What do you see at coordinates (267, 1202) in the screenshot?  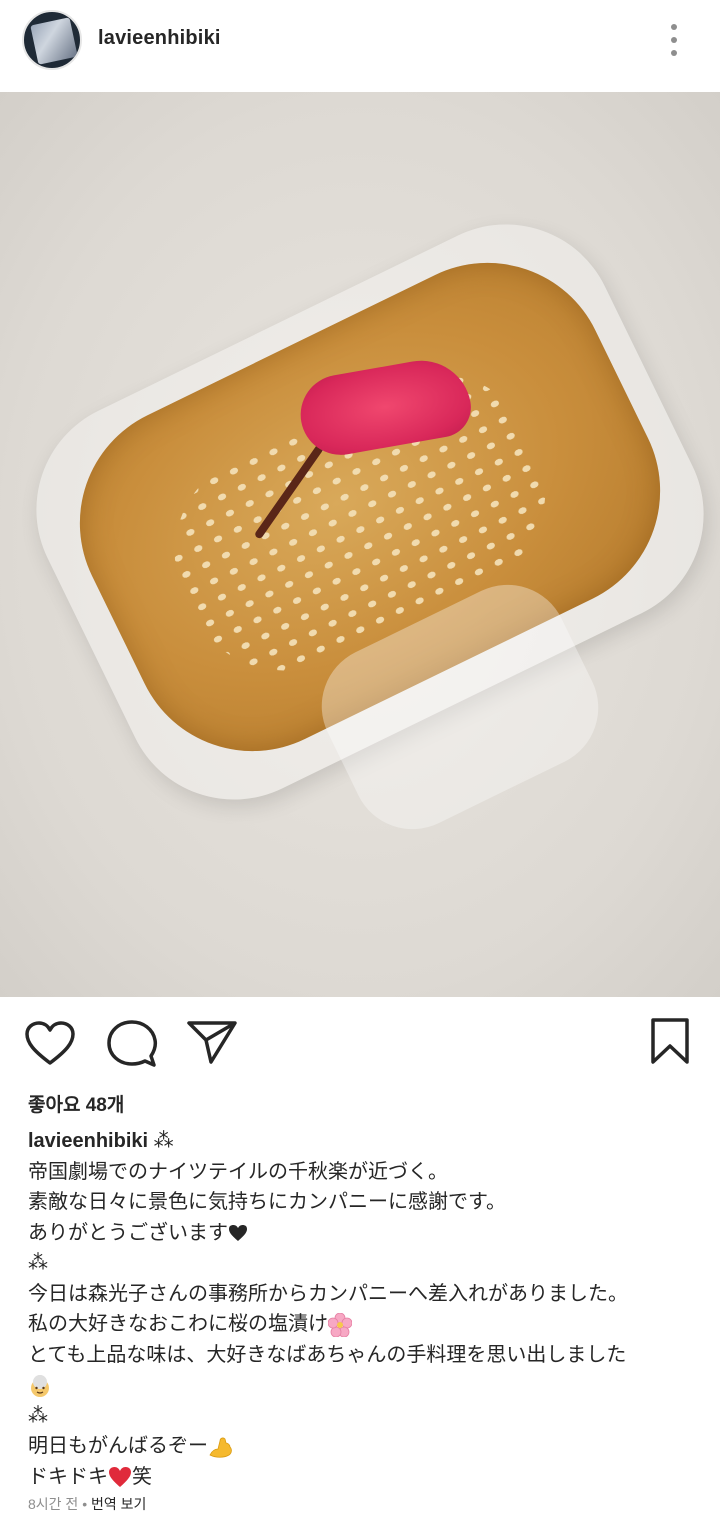 I see `caption-line: 素敵な日々に景色に気持ちにカンパニーに感謝です。` at bounding box center [267, 1202].